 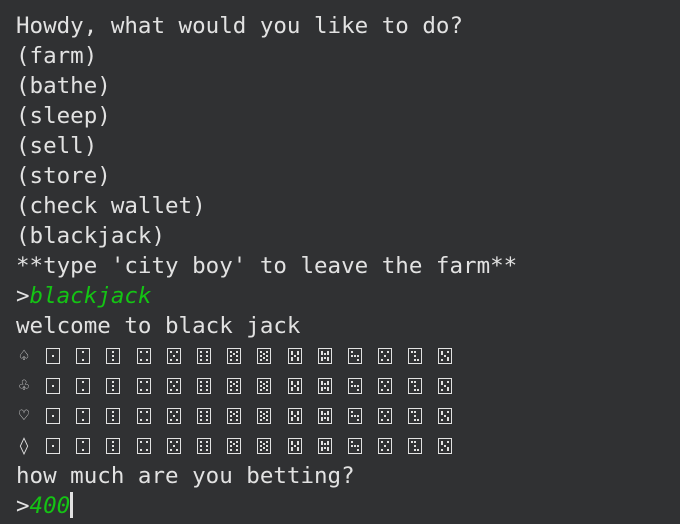 I want to click on card-8-spades-icon, so click(x=264, y=356).